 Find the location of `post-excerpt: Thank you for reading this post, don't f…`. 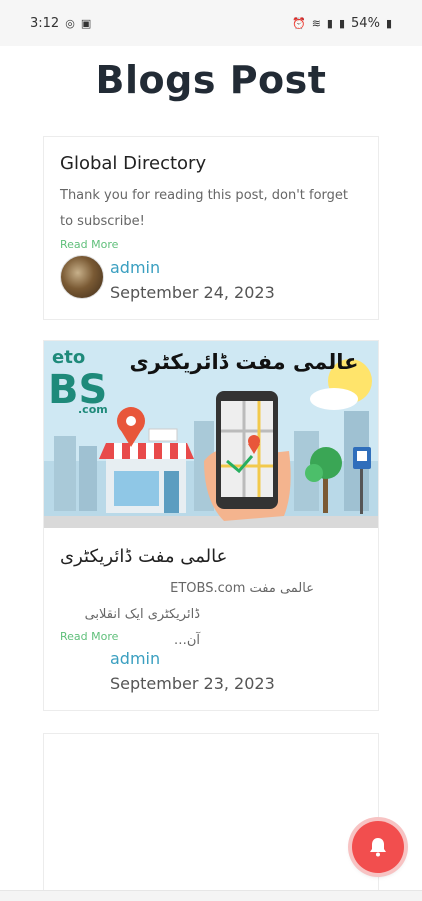

post-excerpt: Thank you for reading this post, don't f… is located at coordinates (204, 208).